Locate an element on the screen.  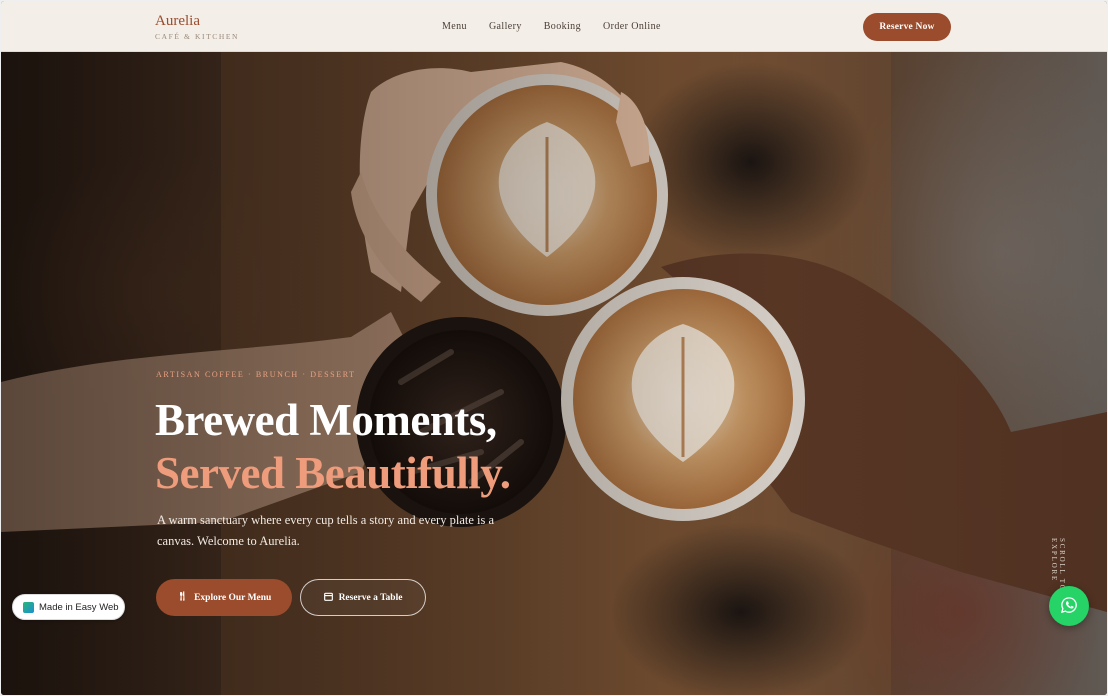
made-badge-label: Made in Easy Web is located at coordinates (79, 607).